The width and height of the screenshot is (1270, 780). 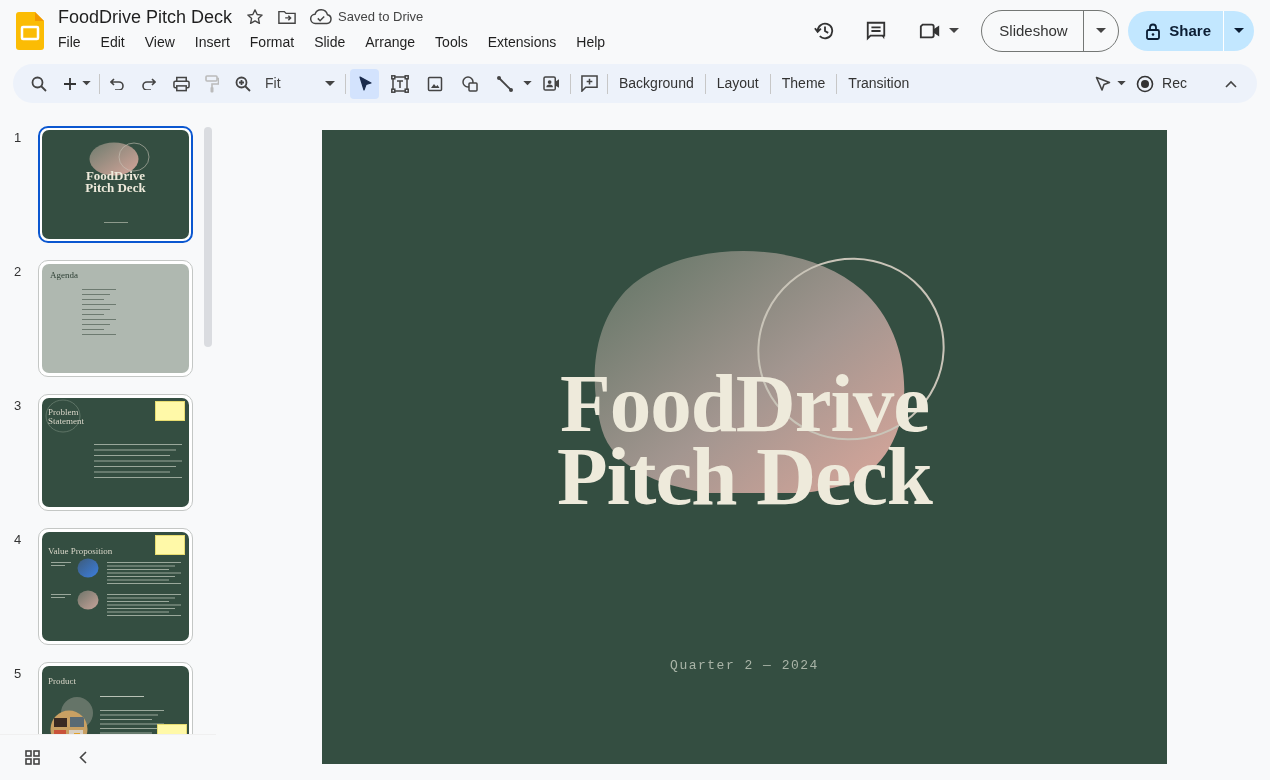 I want to click on slide-thumbnail: Product, so click(x=115, y=698).